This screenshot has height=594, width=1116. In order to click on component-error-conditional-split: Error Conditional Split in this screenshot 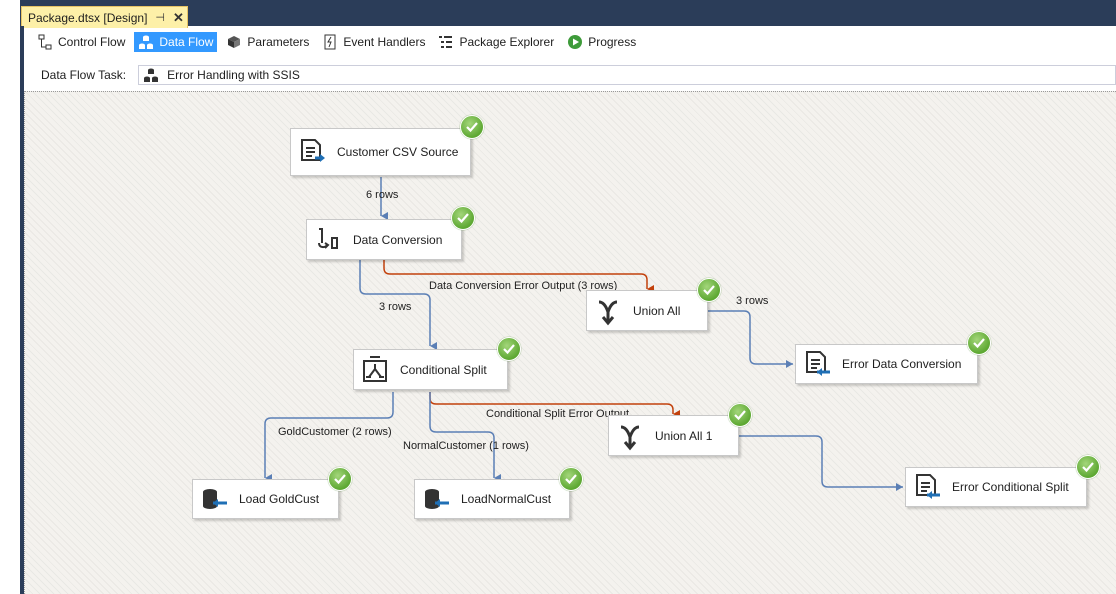, I will do `click(996, 487)`.